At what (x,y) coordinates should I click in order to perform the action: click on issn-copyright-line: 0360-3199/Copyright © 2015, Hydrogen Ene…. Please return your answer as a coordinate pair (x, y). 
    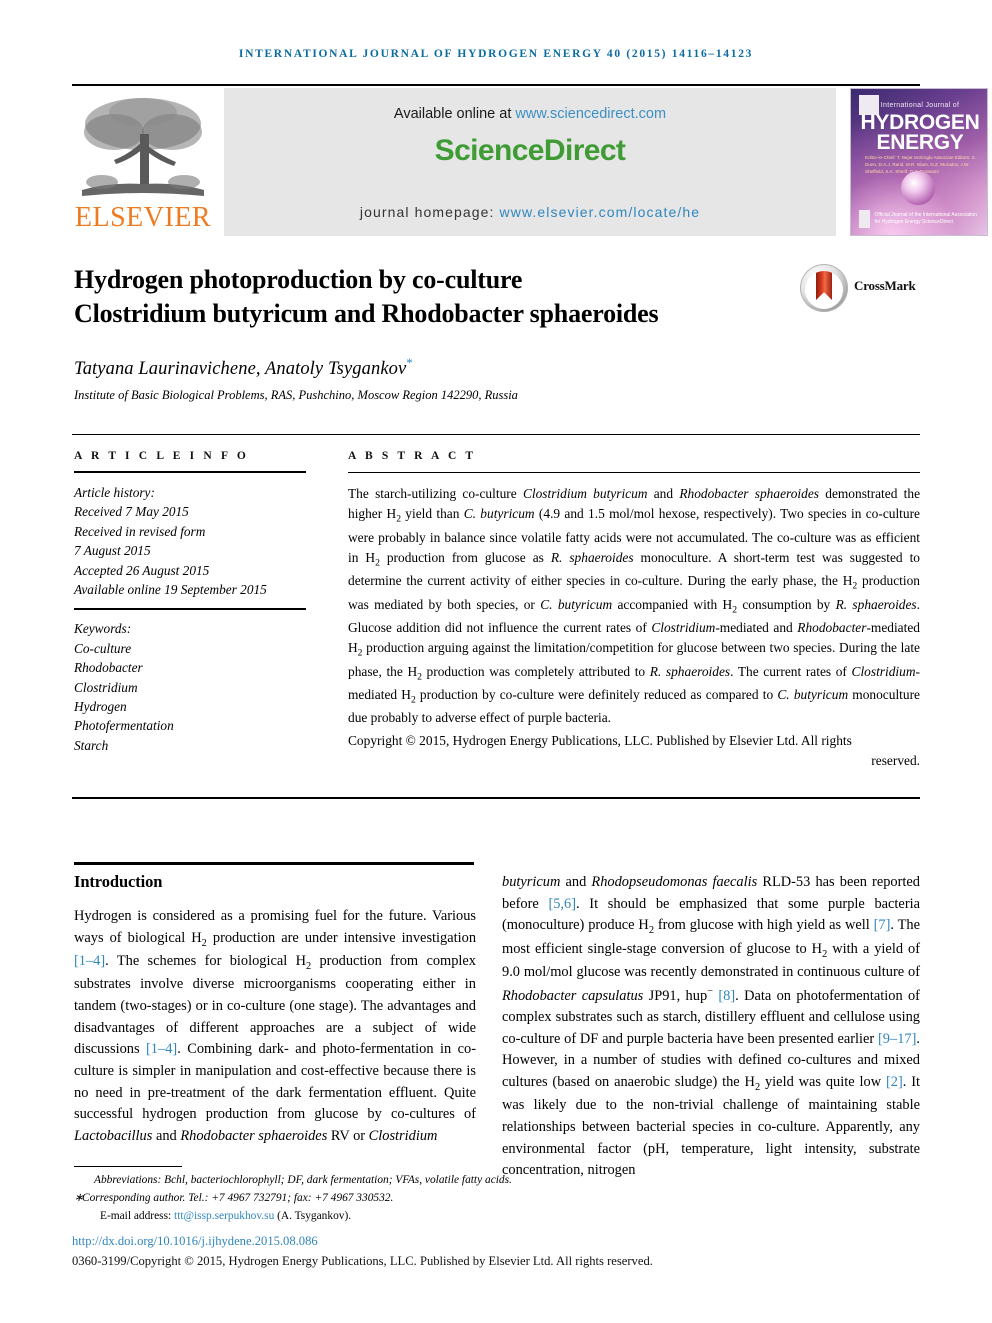
    Looking at the image, I should click on (362, 1261).